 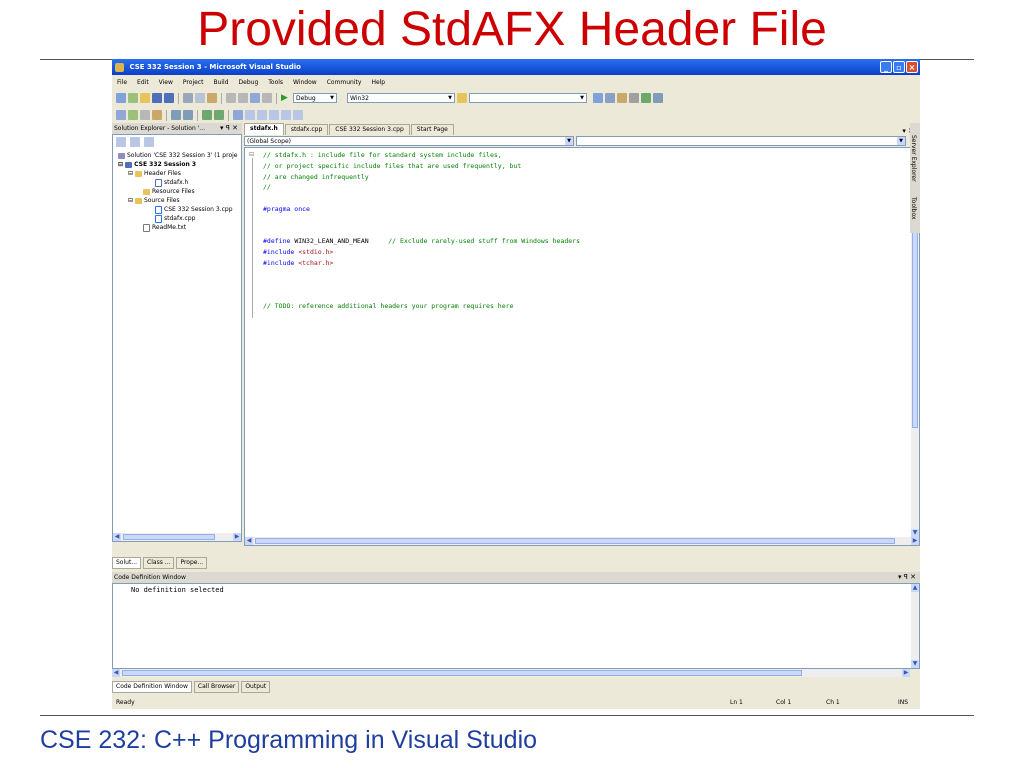 I want to click on code-definition-hscroll: ◀ ▶, so click(x=511, y=673).